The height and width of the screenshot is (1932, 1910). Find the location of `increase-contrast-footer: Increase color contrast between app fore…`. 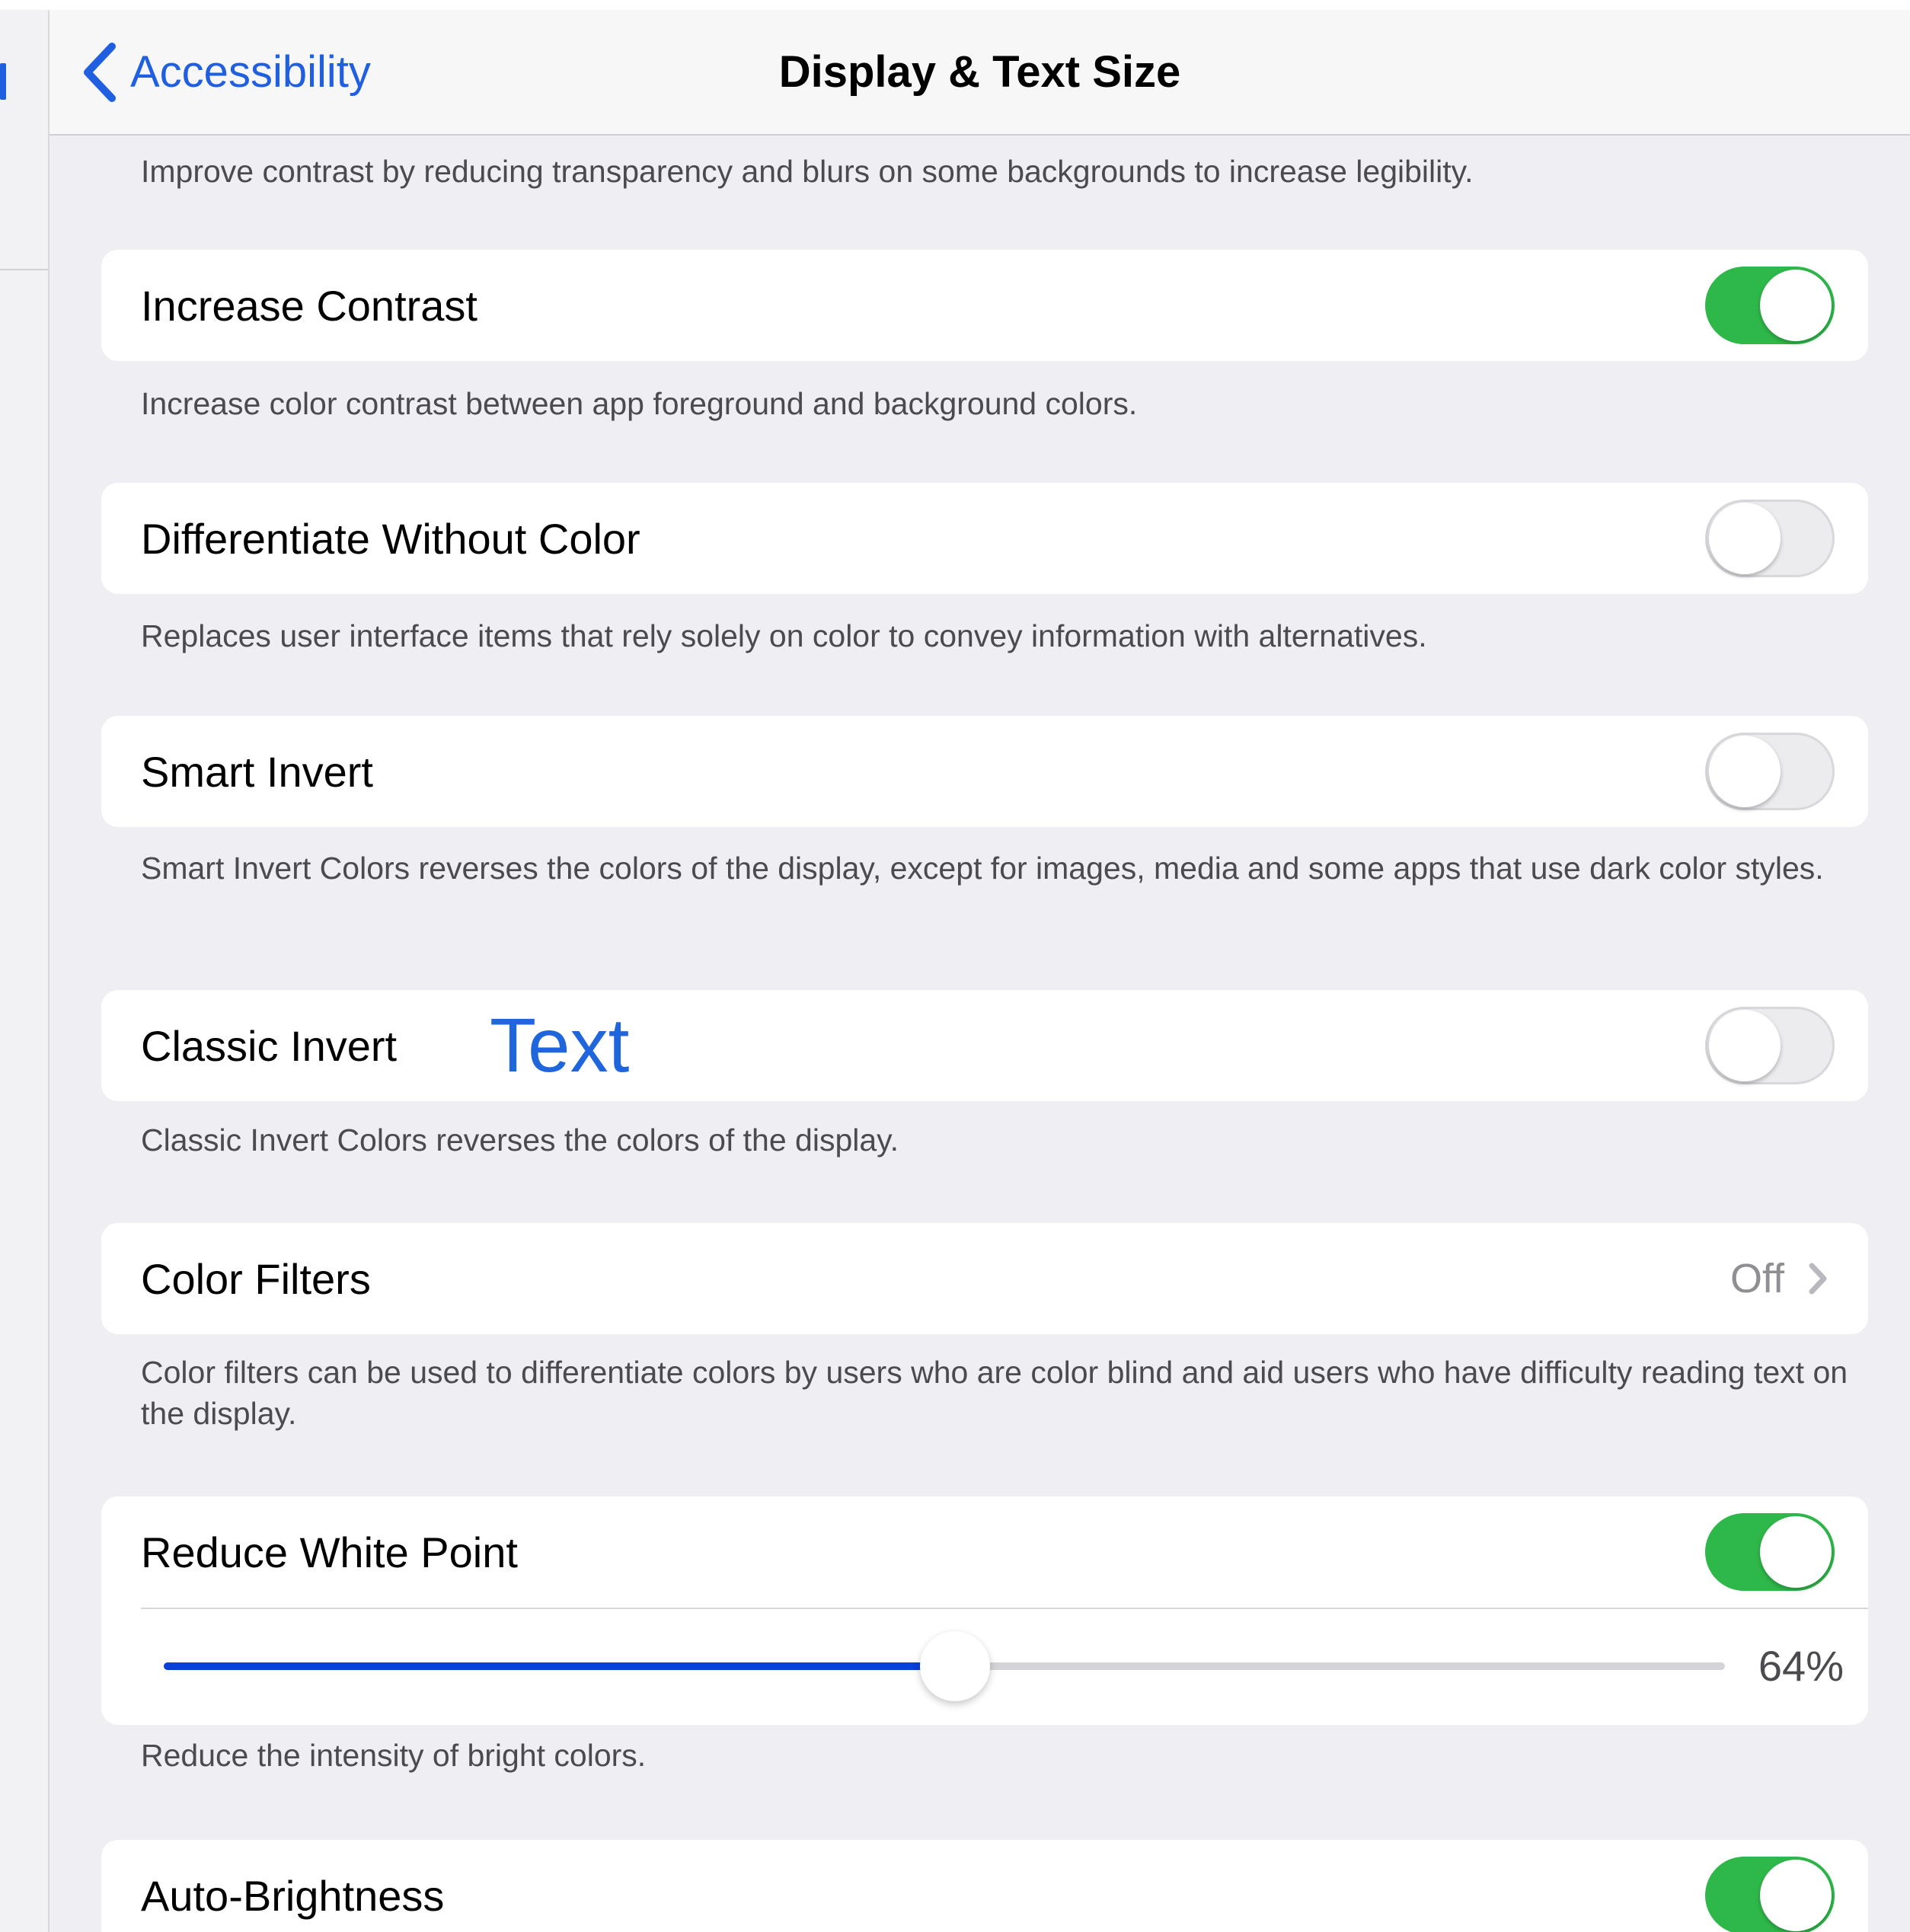

increase-contrast-footer: Increase color contrast between app fore… is located at coordinates (639, 403).